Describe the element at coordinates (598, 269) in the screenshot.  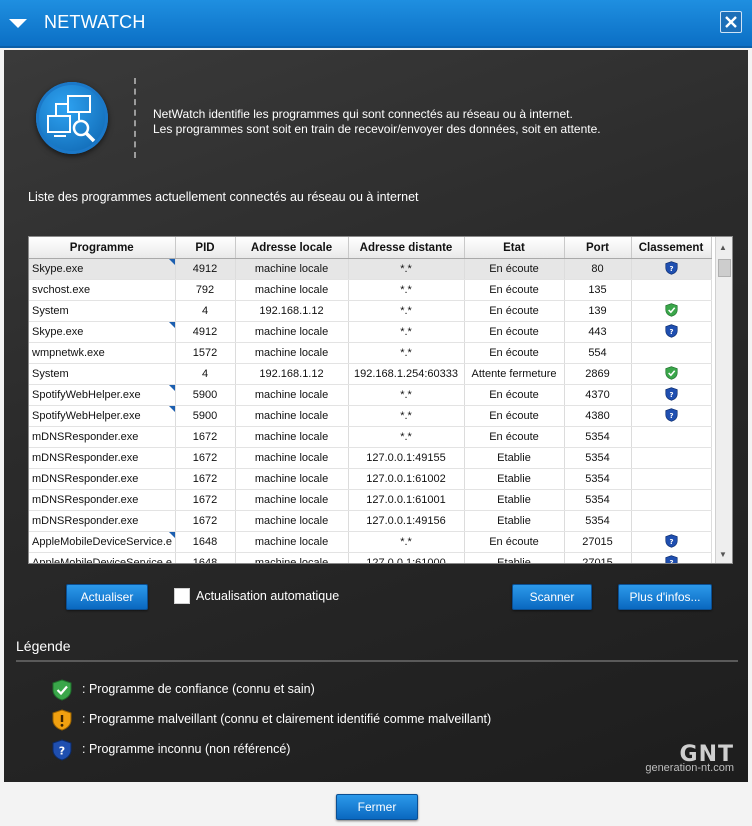
I see `port-cell: 80` at that location.